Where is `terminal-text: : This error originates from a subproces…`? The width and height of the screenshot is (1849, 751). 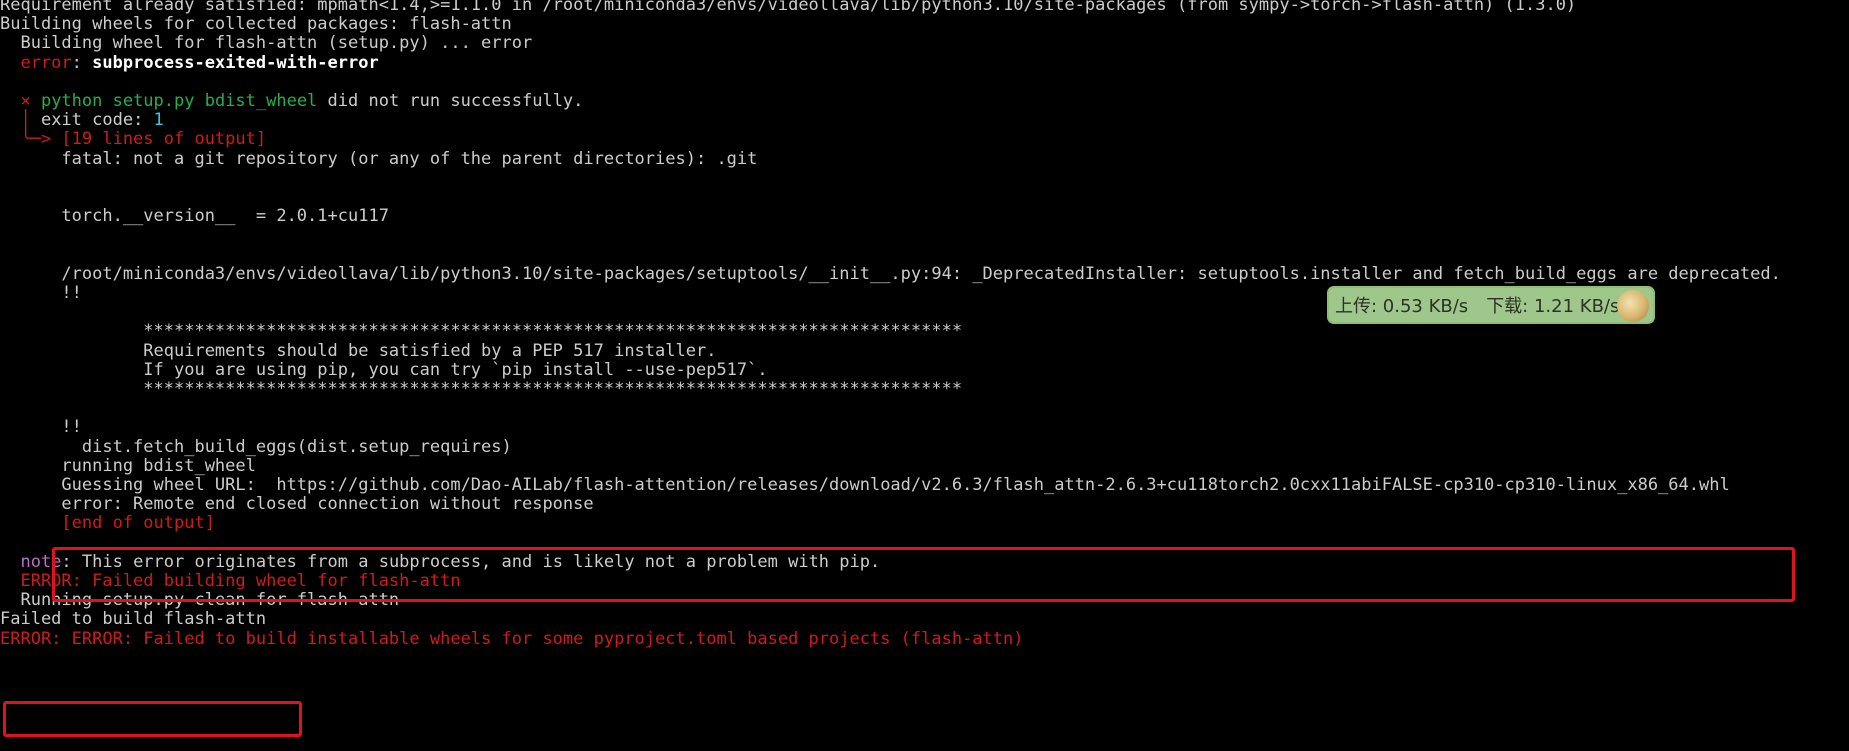
terminal-text: : This error originates from a subproces… is located at coordinates (471, 561).